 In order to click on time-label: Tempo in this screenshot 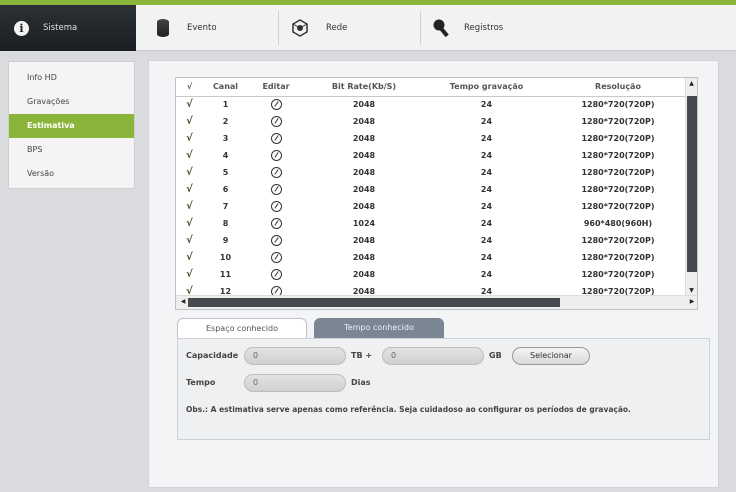, I will do `click(201, 382)`.